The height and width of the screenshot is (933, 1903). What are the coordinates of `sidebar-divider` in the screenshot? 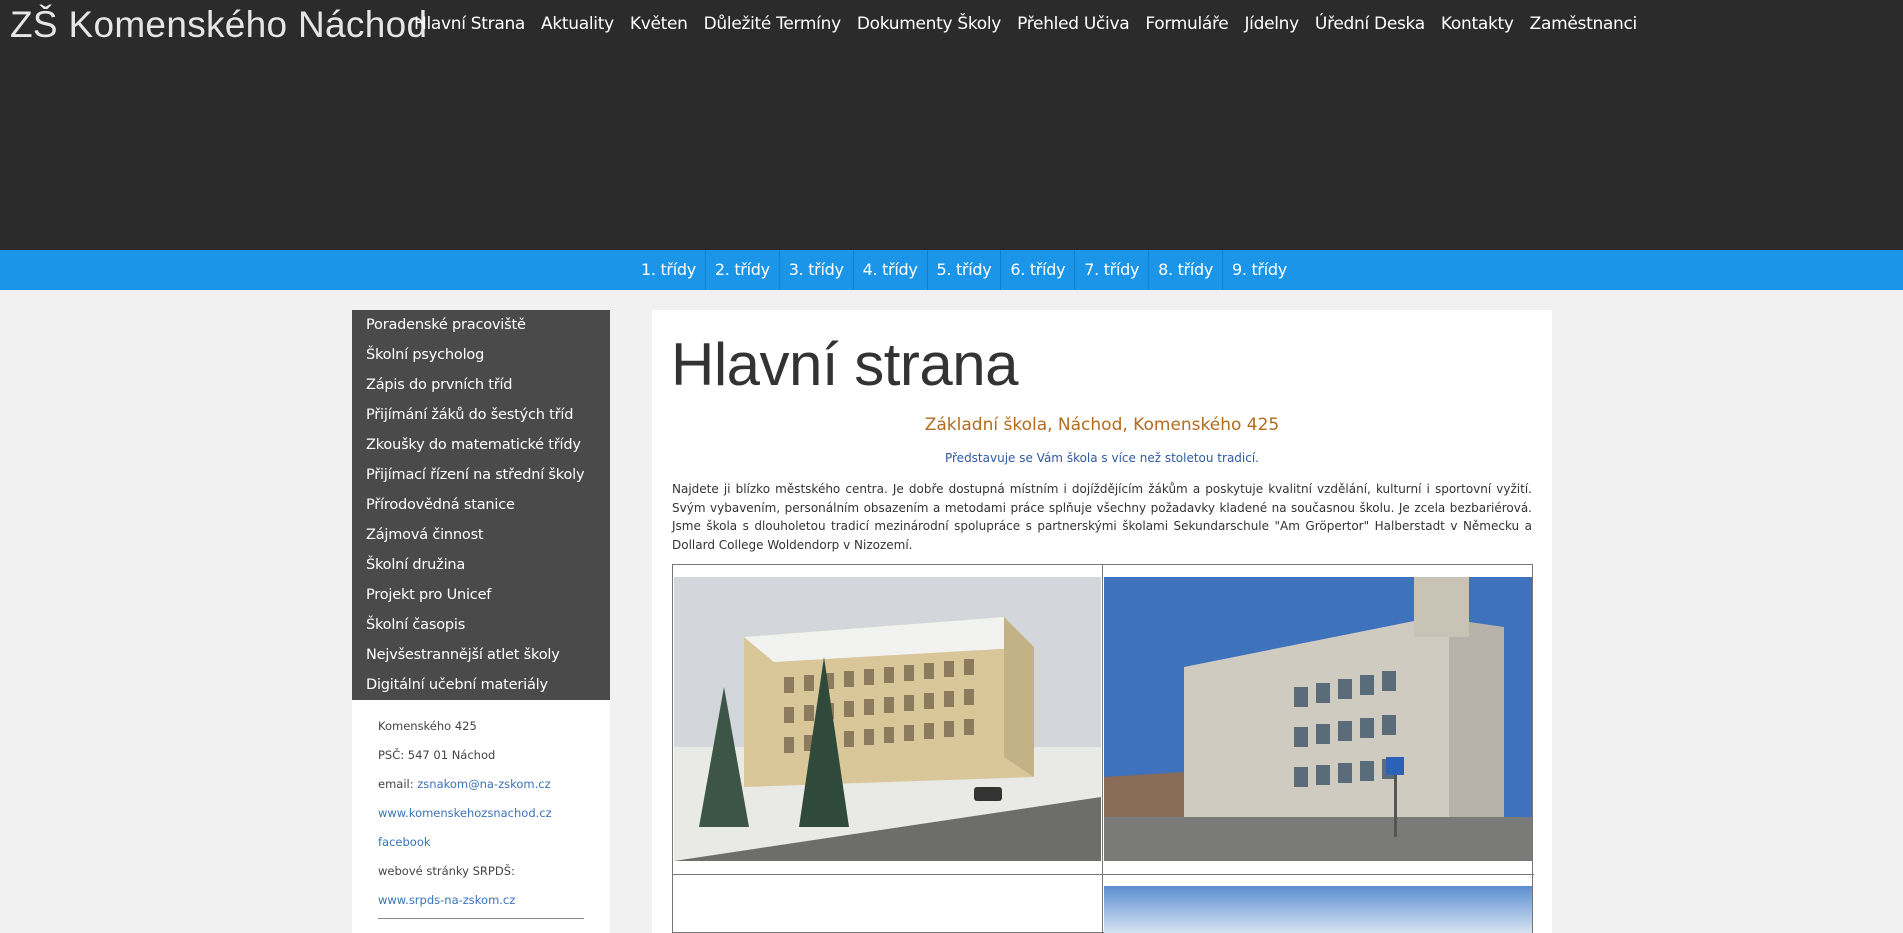 It's located at (481, 918).